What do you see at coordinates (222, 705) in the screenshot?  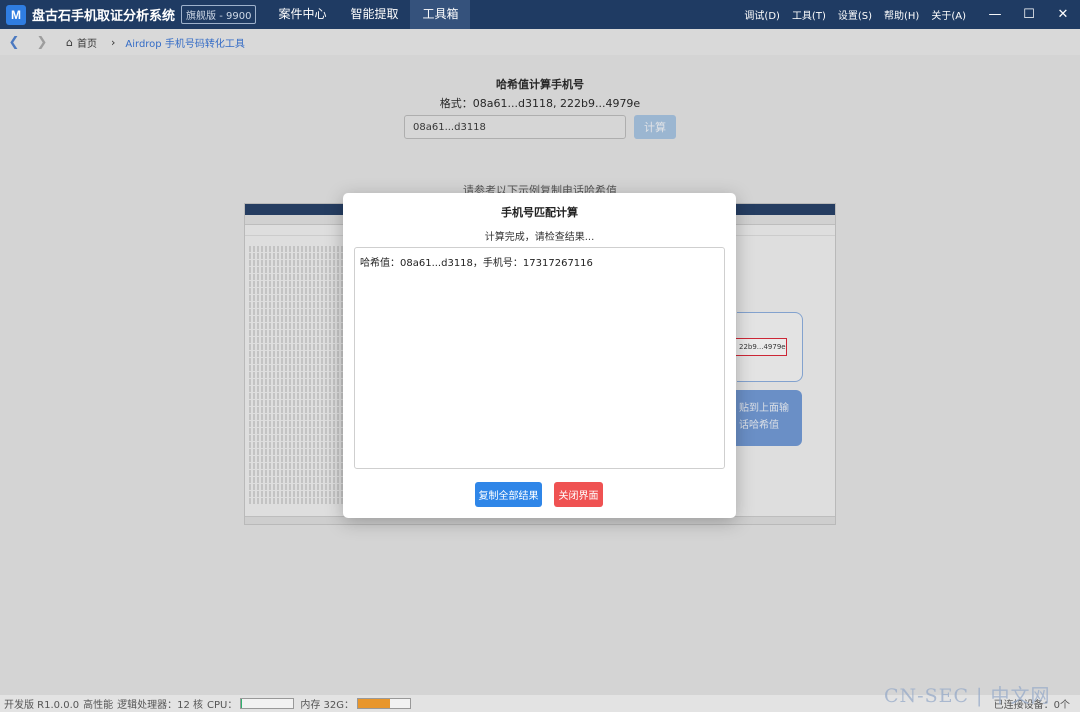 I see `cpu-label: CPU：` at bounding box center [222, 705].